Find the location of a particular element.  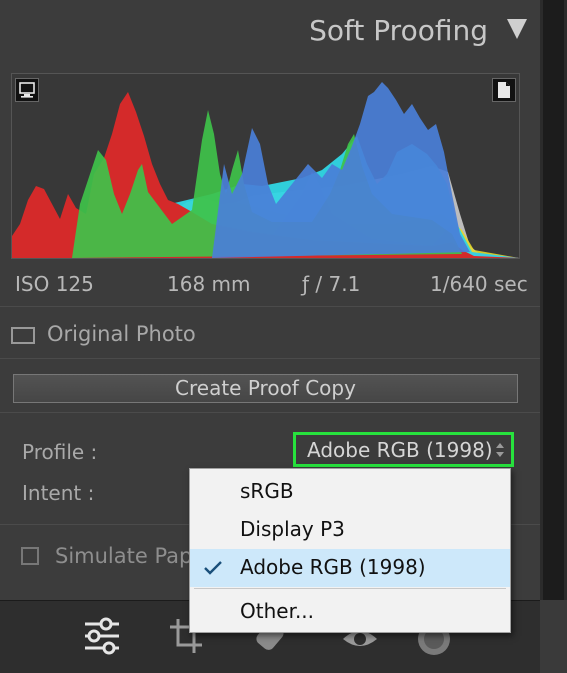

sliders-icon is located at coordinates (102, 636).